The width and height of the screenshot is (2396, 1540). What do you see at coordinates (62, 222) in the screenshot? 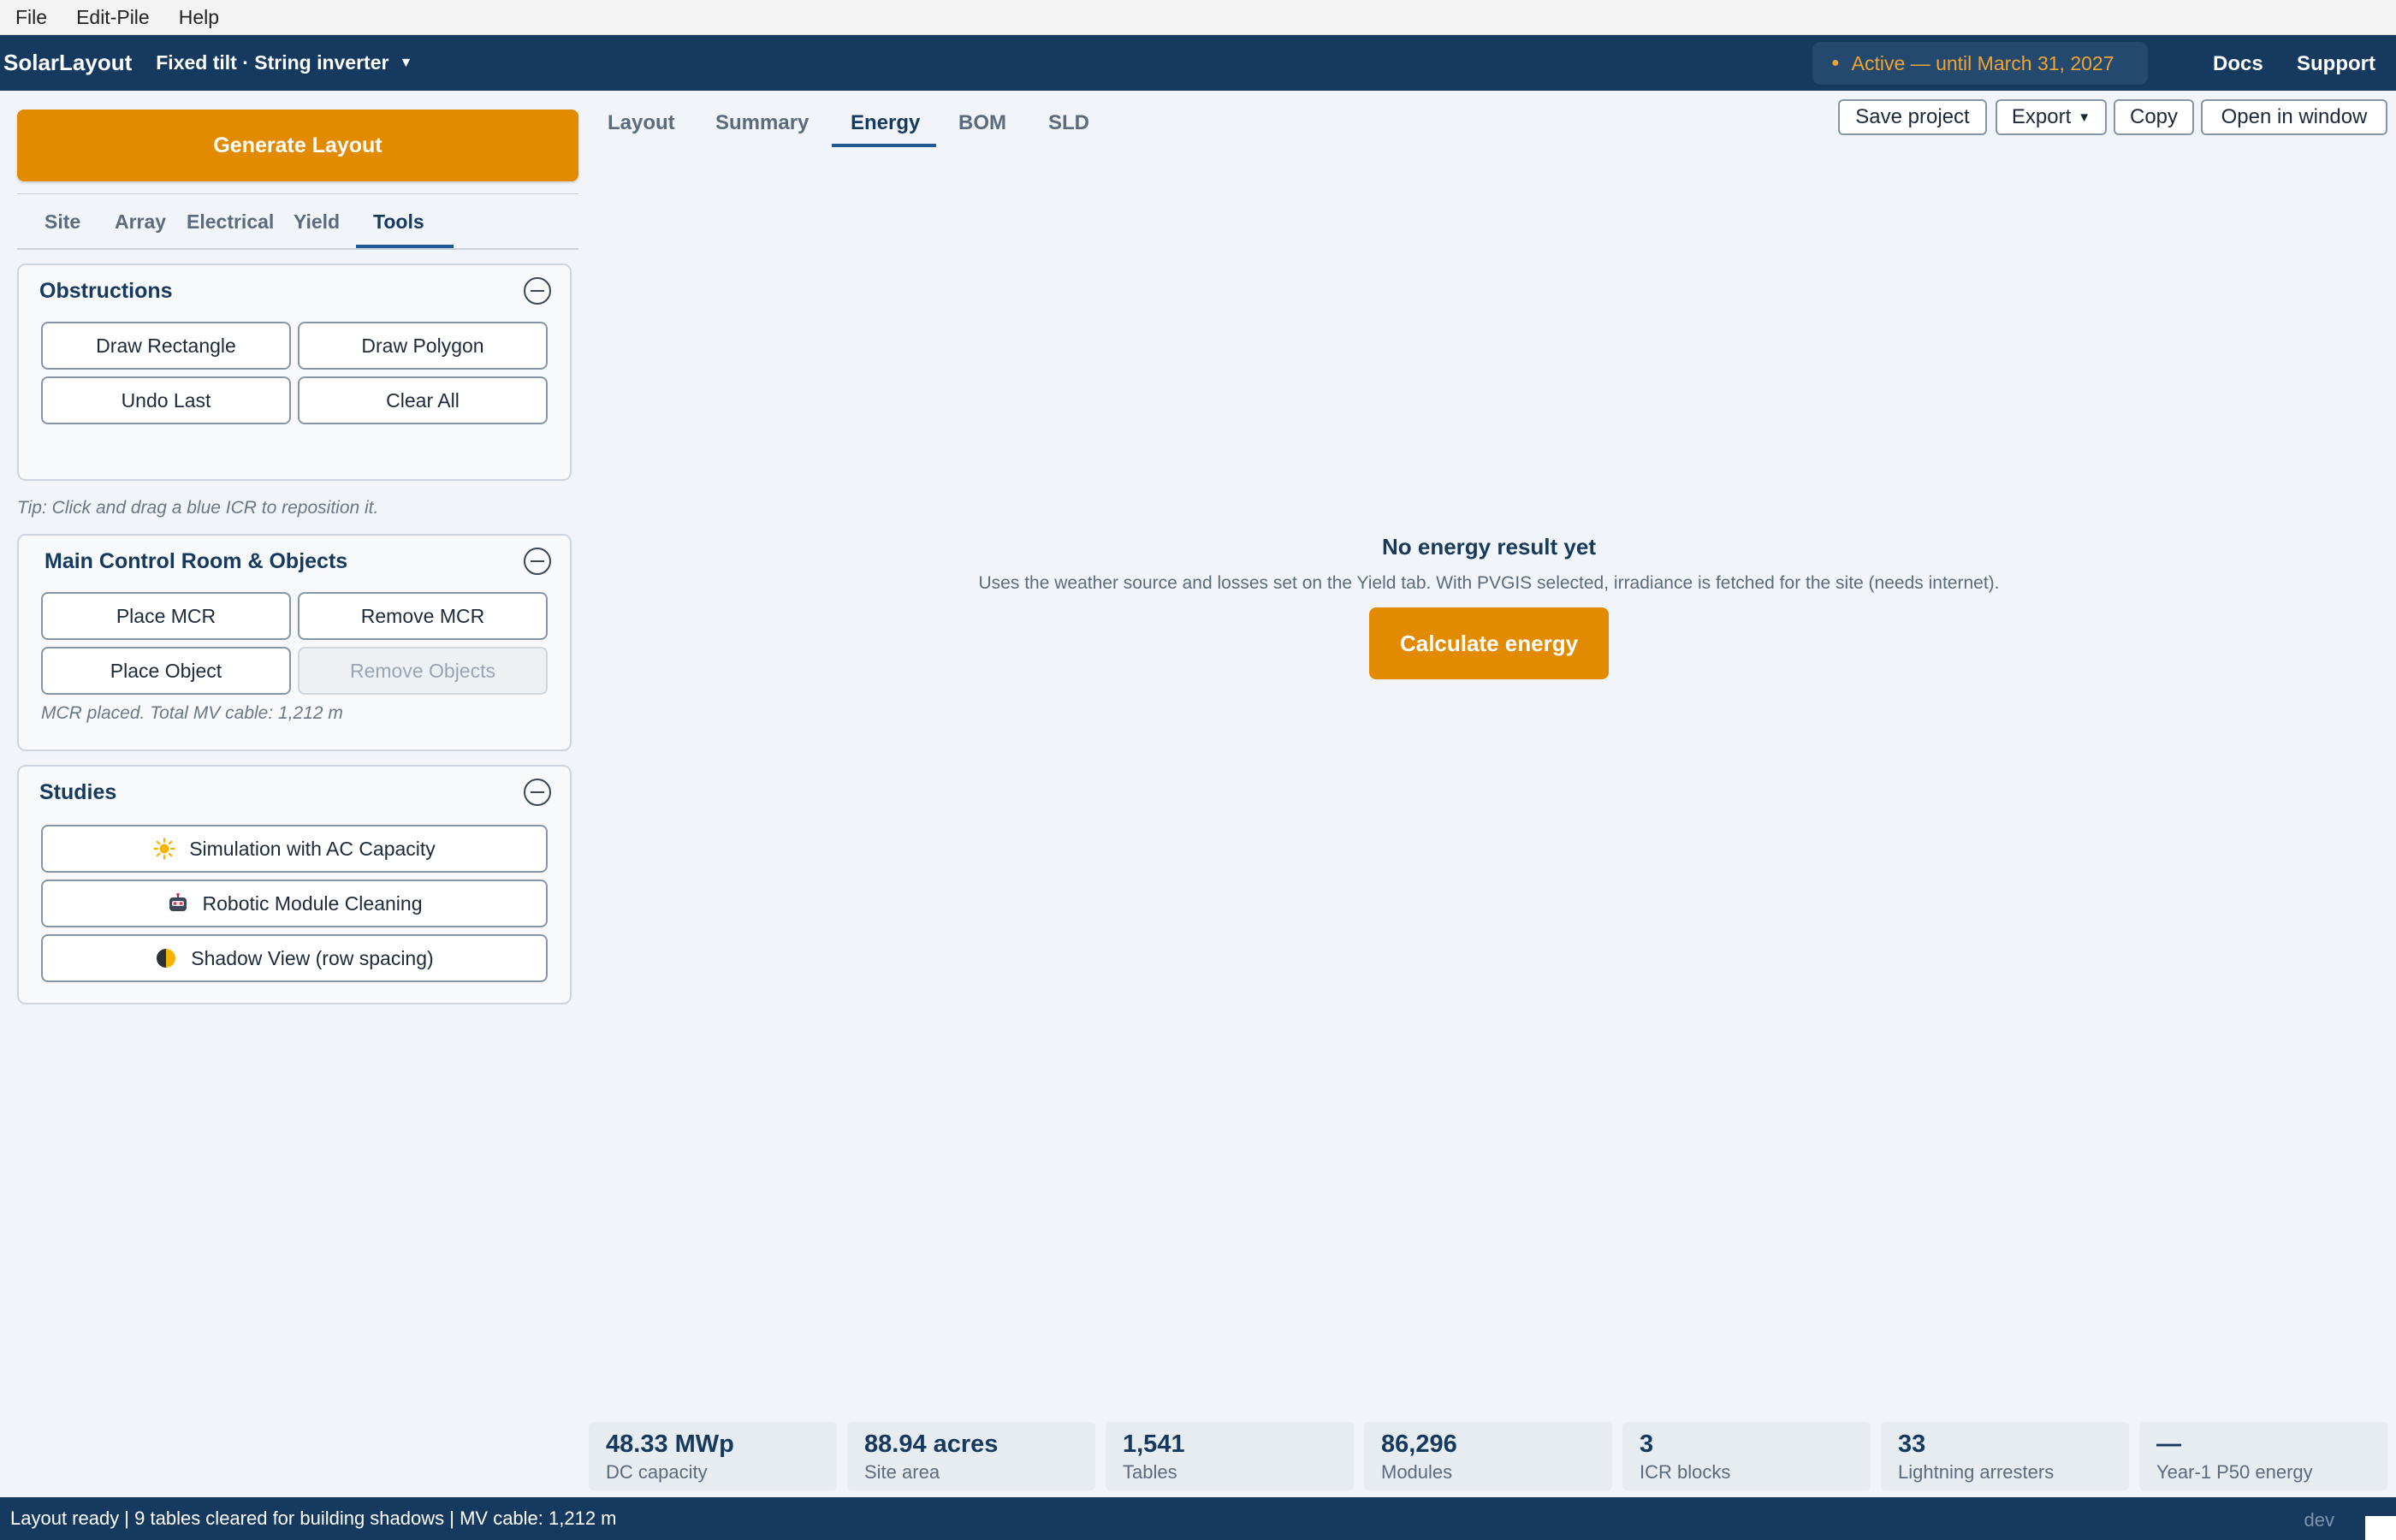
I see `tab-site: Site` at bounding box center [62, 222].